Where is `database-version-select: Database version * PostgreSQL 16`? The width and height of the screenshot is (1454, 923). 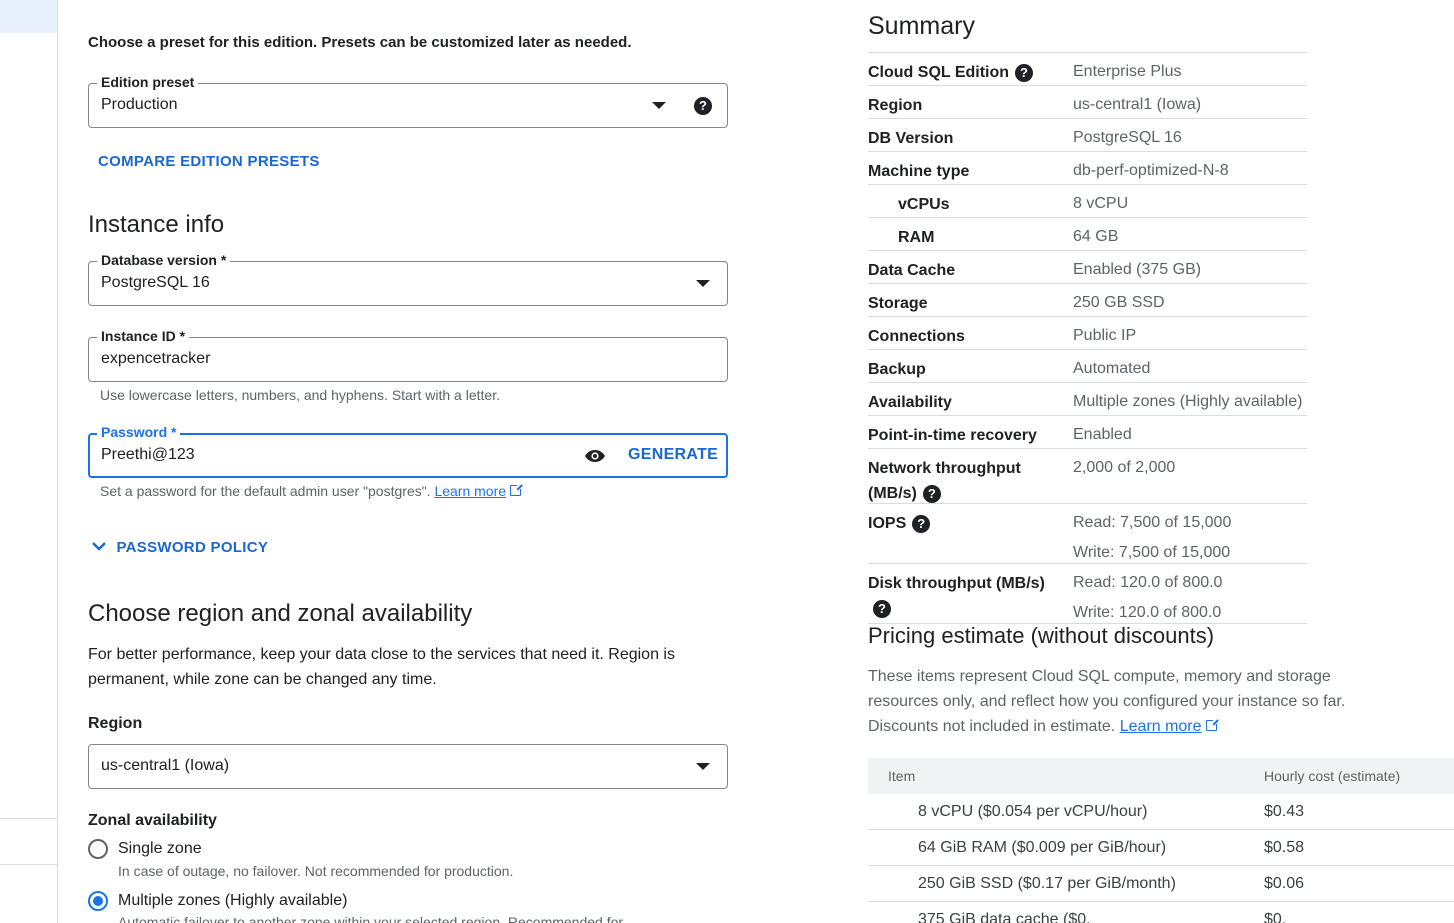
database-version-select: Database version * PostgreSQL 16 is located at coordinates (408, 279).